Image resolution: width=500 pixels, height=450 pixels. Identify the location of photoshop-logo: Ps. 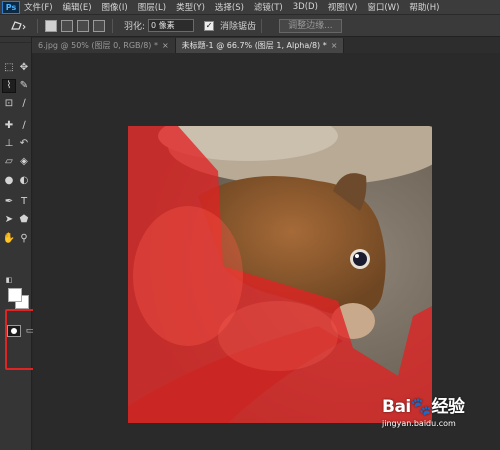
(11, 7).